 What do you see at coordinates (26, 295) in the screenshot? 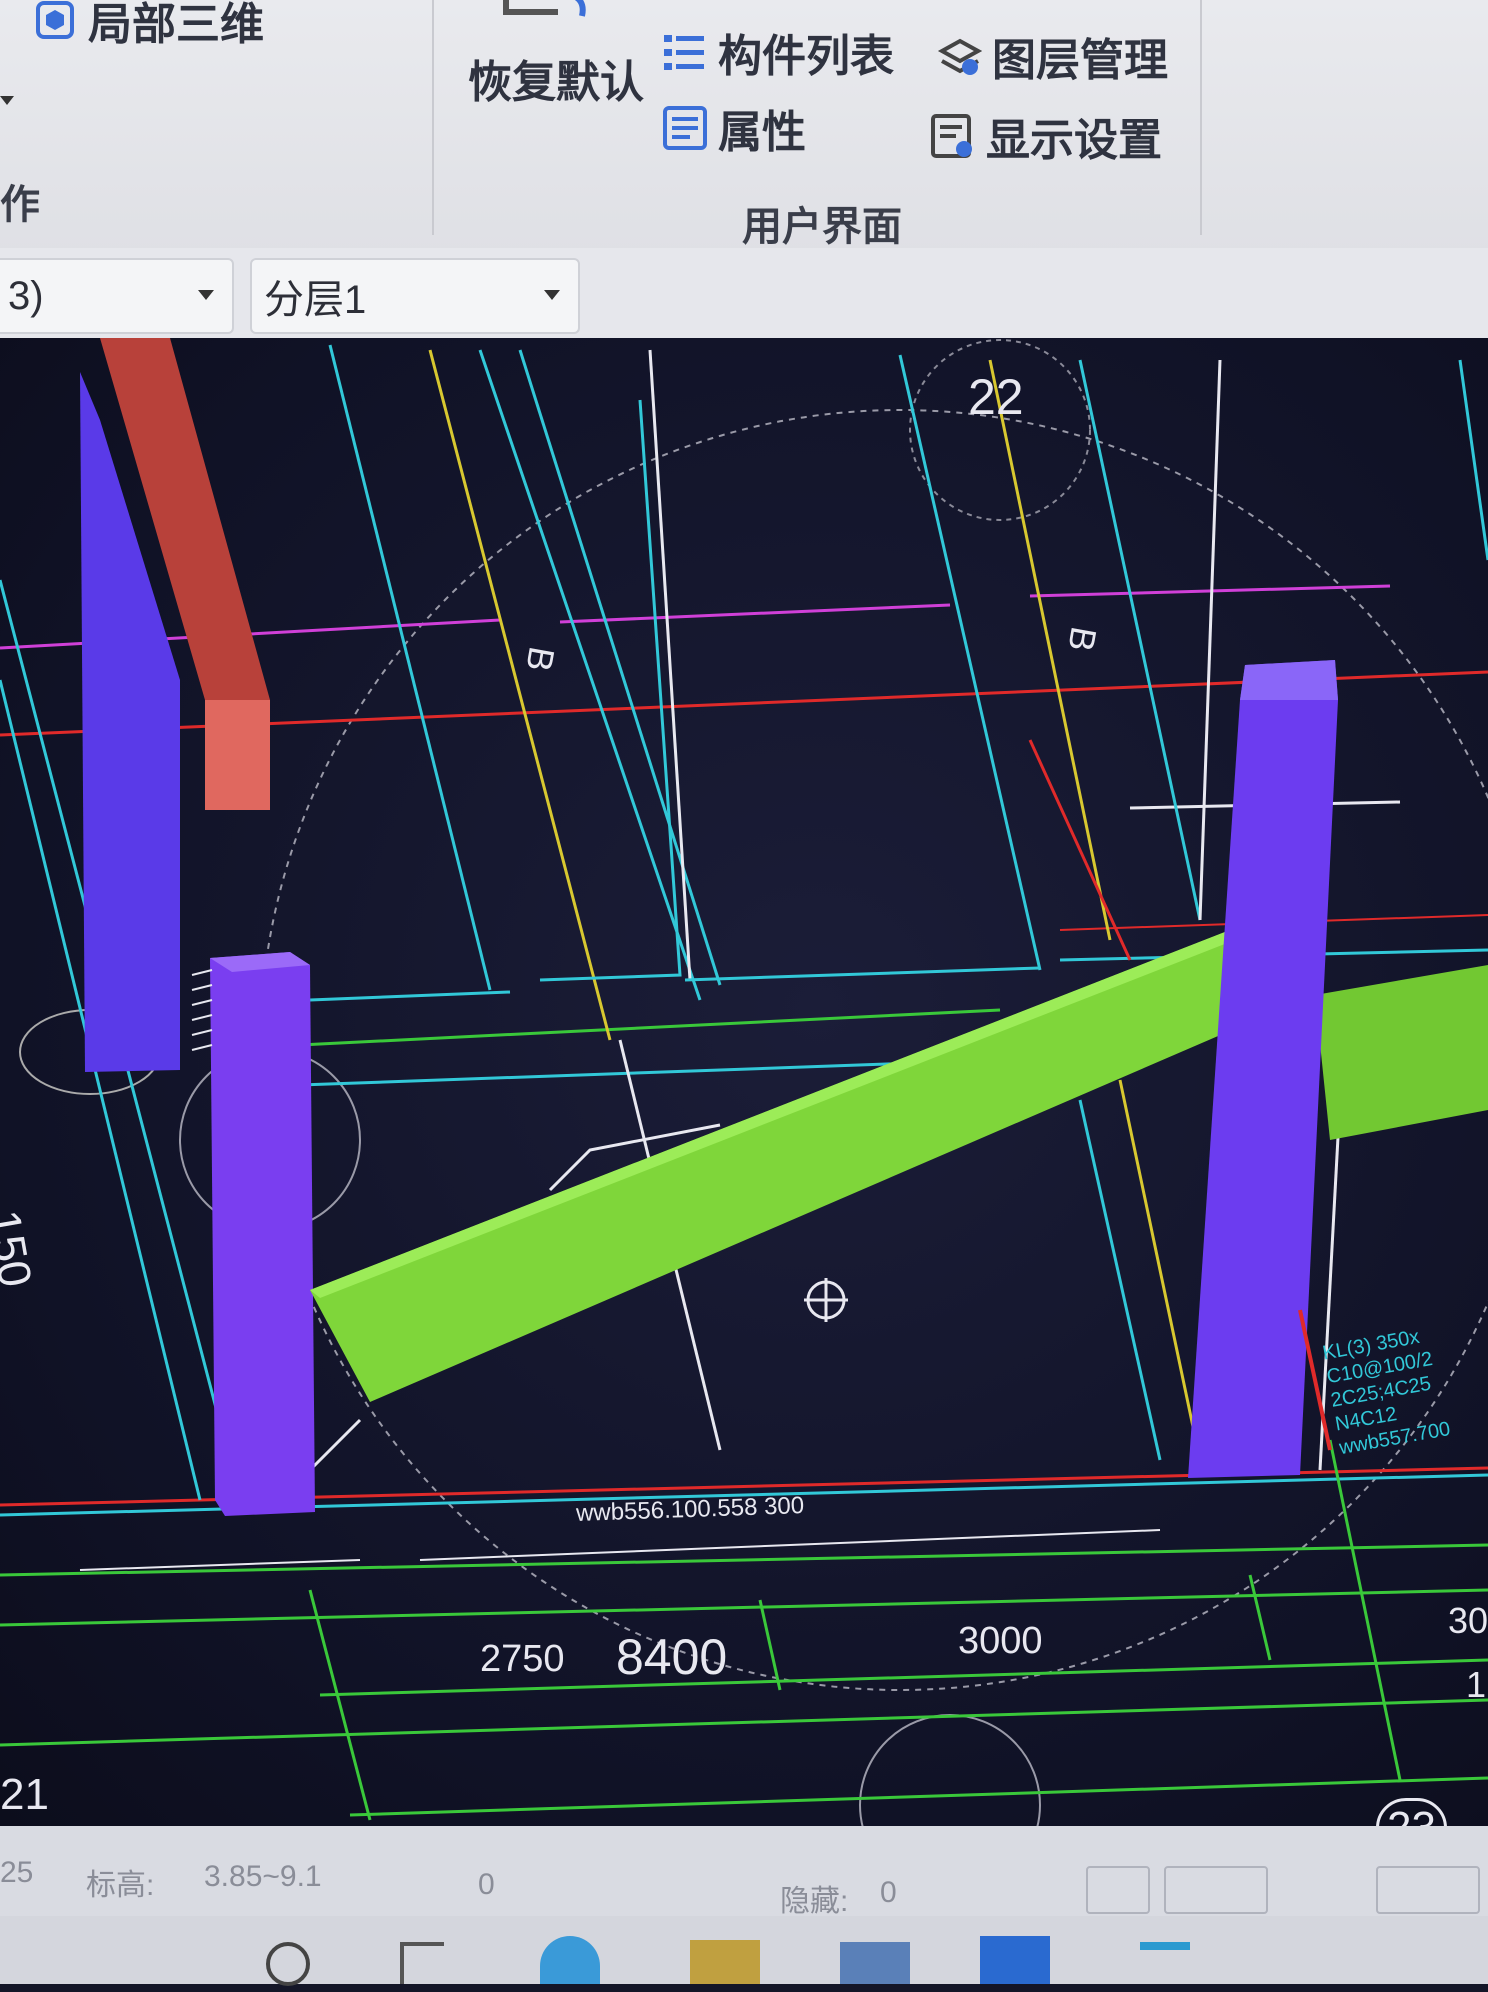
I see `floor-combo-value: 3)` at bounding box center [26, 295].